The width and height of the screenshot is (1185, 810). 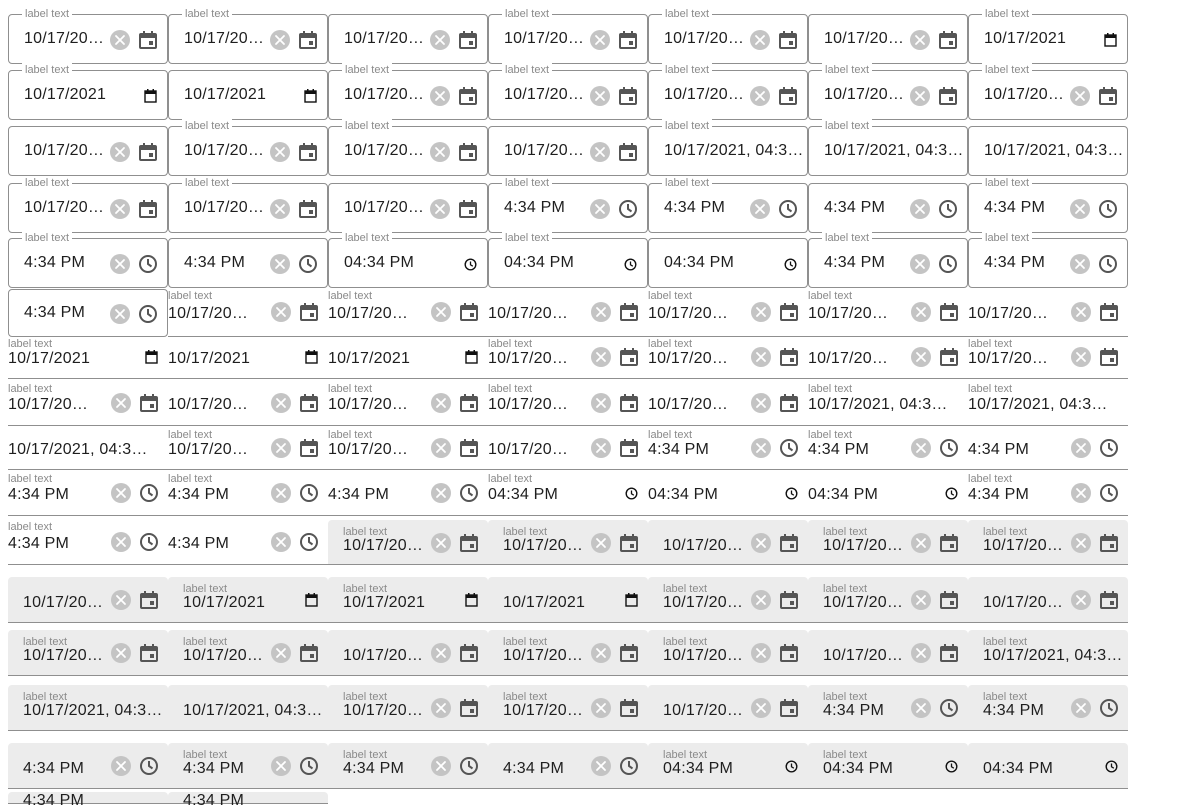 I want to click on picker-field: label text 04:34 PM, so click(x=888, y=766).